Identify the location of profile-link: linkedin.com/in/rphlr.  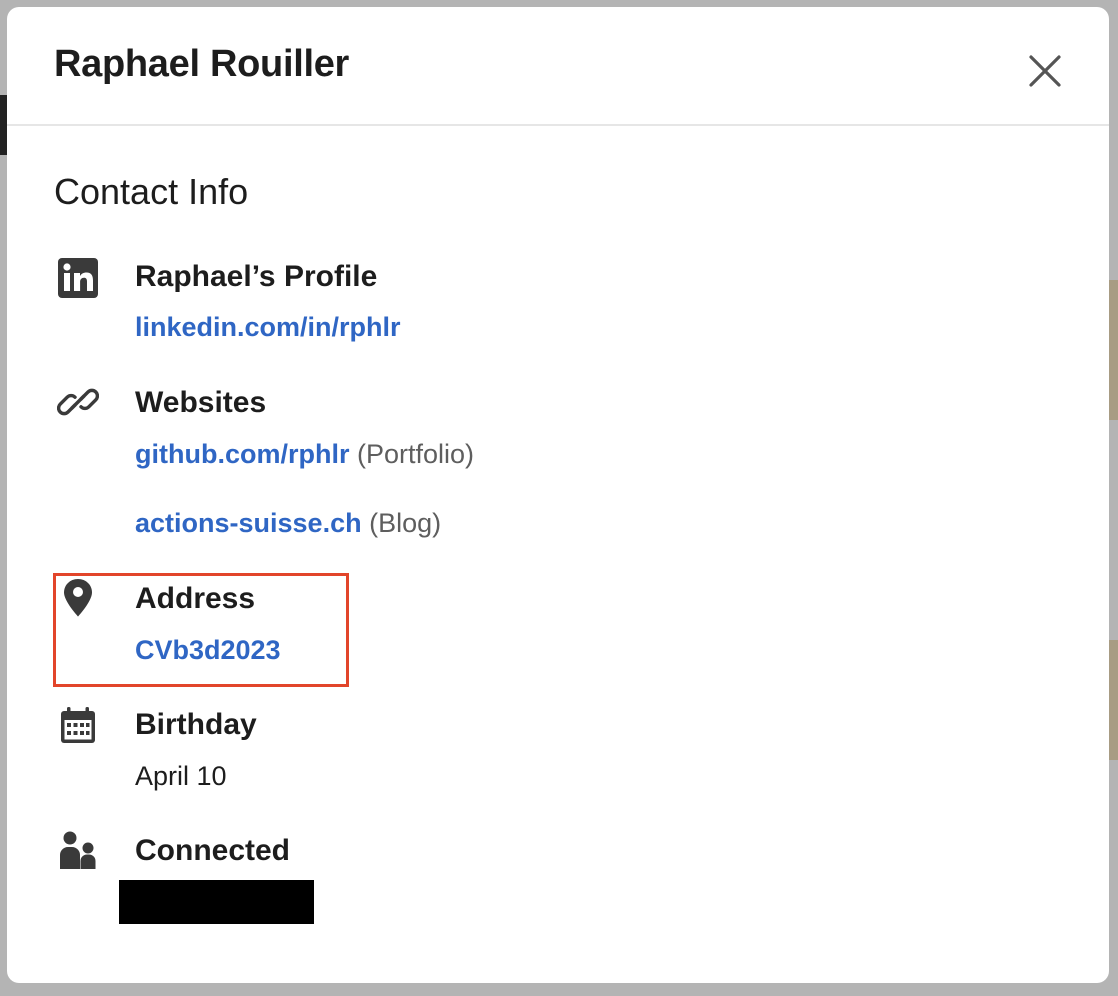
(268, 327).